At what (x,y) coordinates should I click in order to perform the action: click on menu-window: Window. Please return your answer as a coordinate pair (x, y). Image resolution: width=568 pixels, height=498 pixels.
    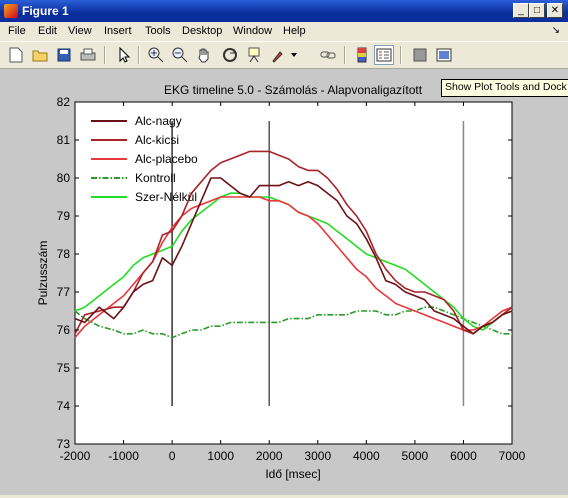
    Looking at the image, I should click on (252, 31).